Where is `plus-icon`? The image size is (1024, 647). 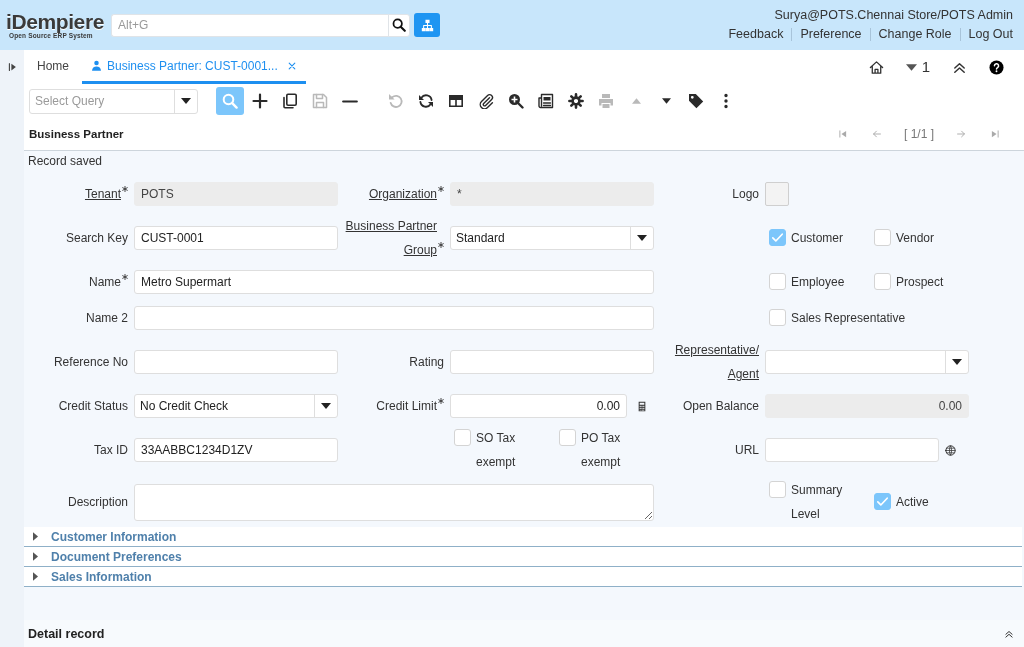
plus-icon is located at coordinates (260, 101).